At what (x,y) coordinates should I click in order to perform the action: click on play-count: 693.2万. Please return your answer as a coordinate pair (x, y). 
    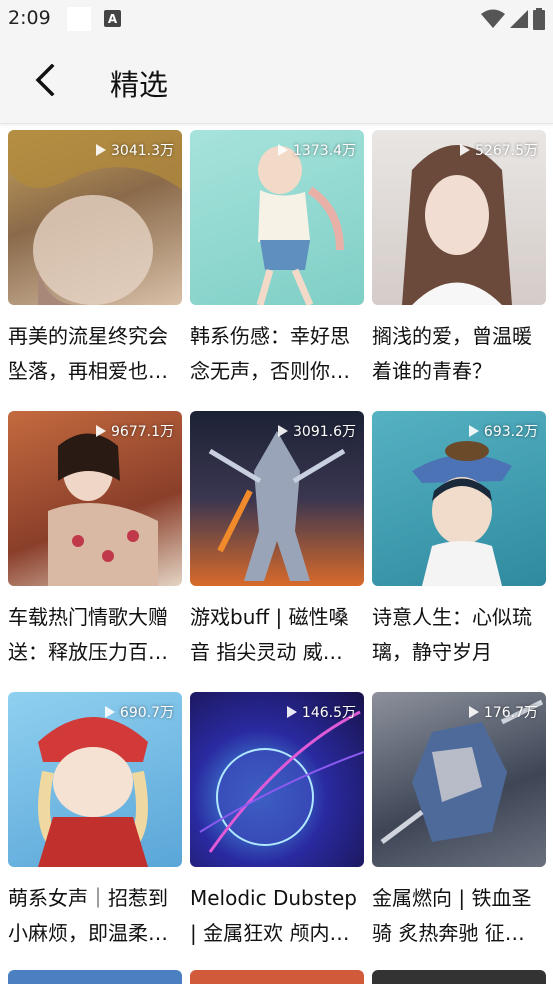
    Looking at the image, I should click on (503, 431).